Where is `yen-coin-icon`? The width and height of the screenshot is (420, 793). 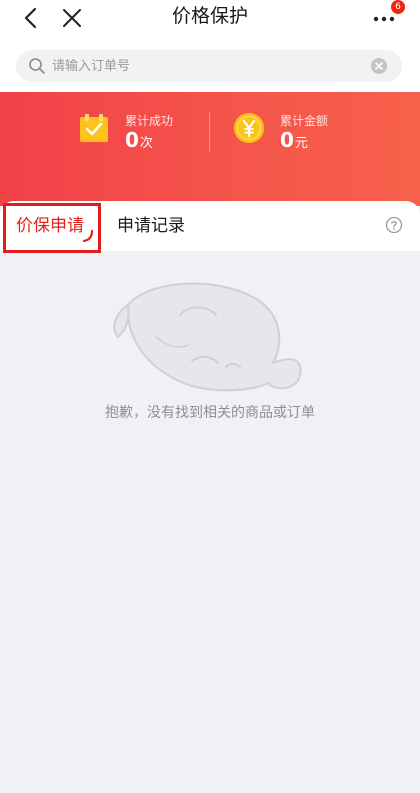
yen-coin-icon is located at coordinates (249, 128).